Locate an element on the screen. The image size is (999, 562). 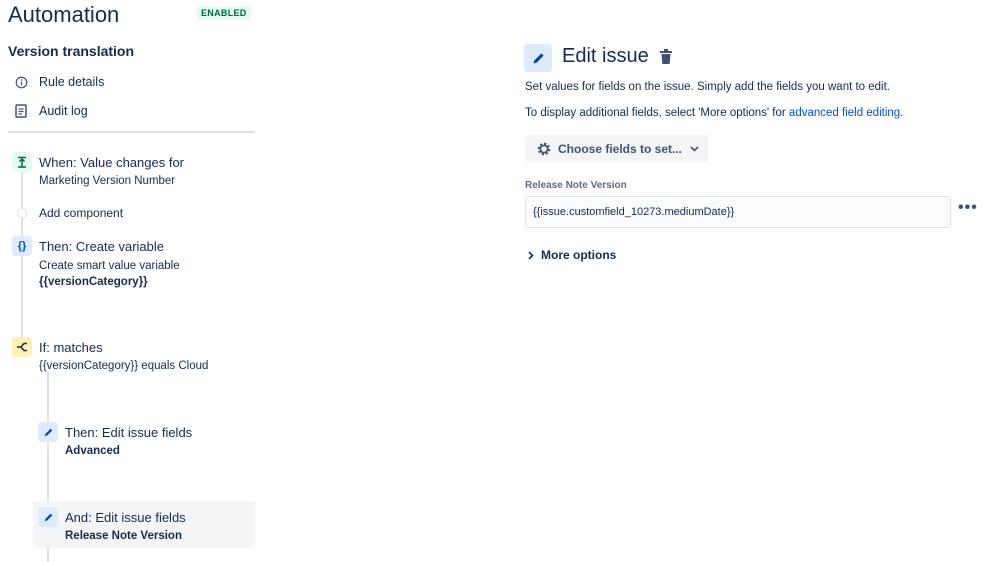
branch-icon is located at coordinates (22, 347).